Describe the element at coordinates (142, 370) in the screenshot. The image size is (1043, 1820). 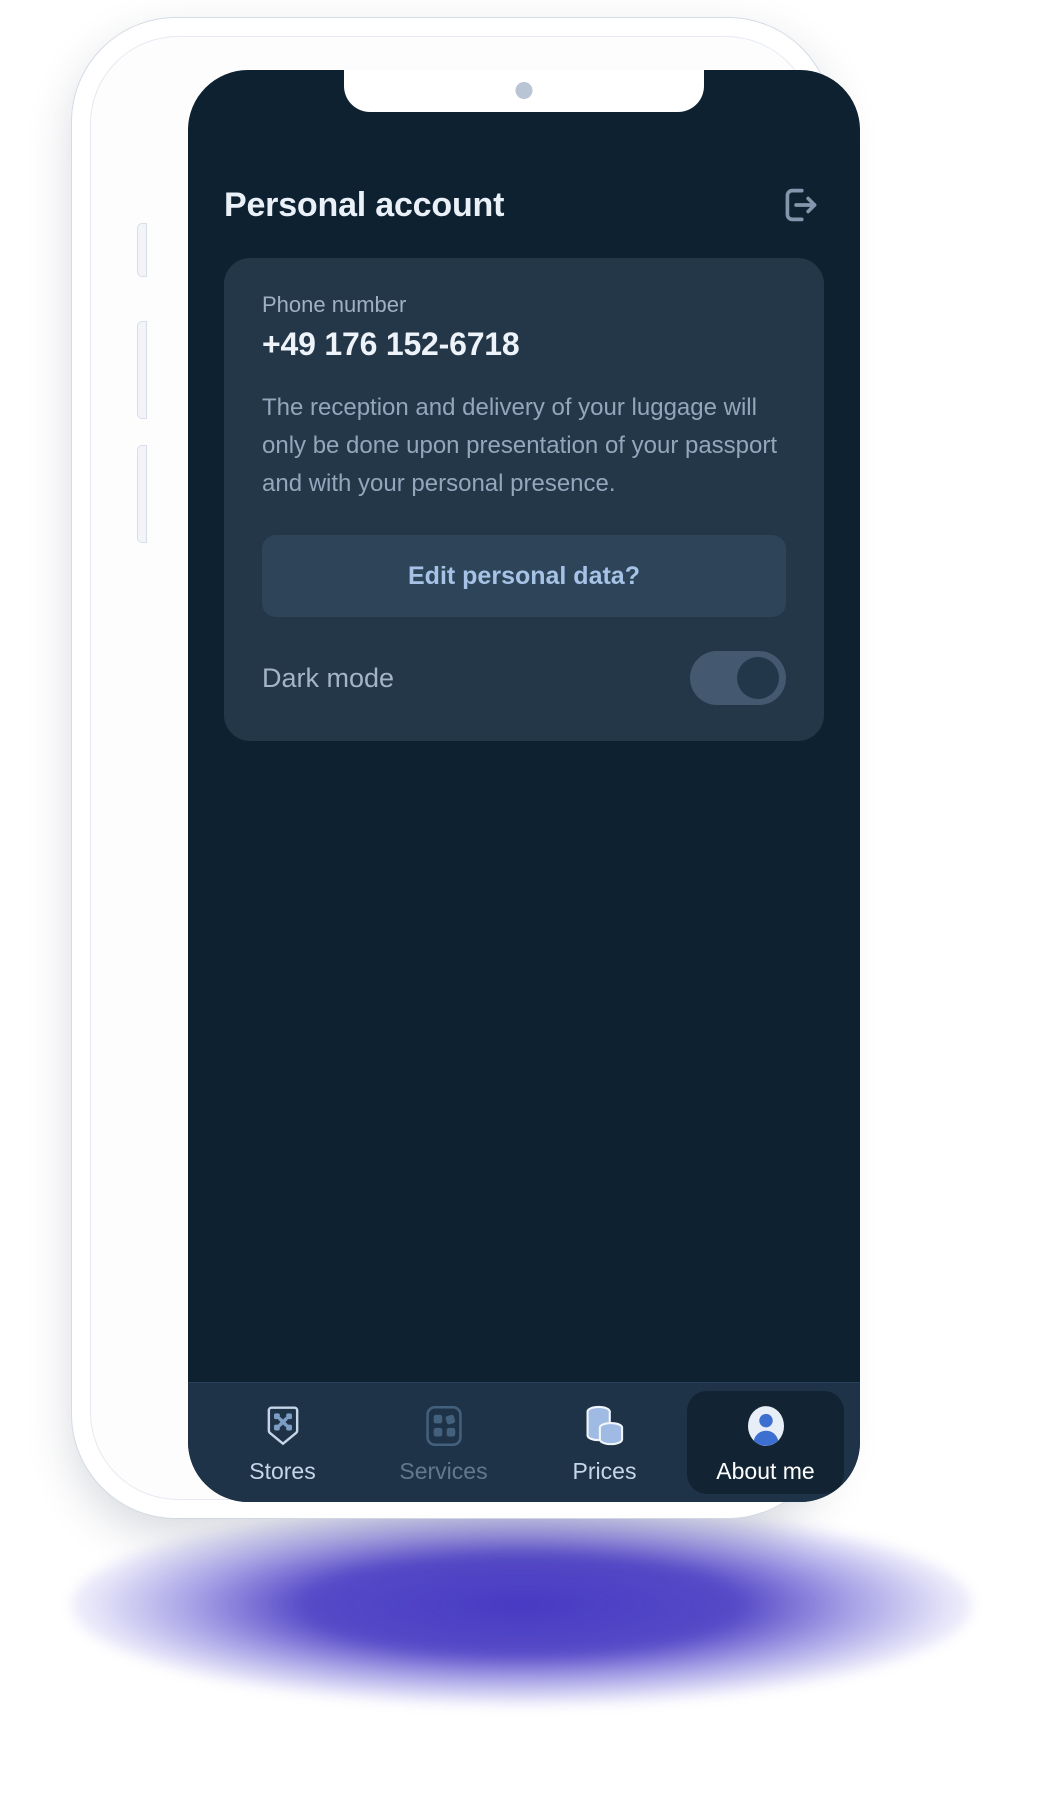
I see `volume-up-button` at that location.